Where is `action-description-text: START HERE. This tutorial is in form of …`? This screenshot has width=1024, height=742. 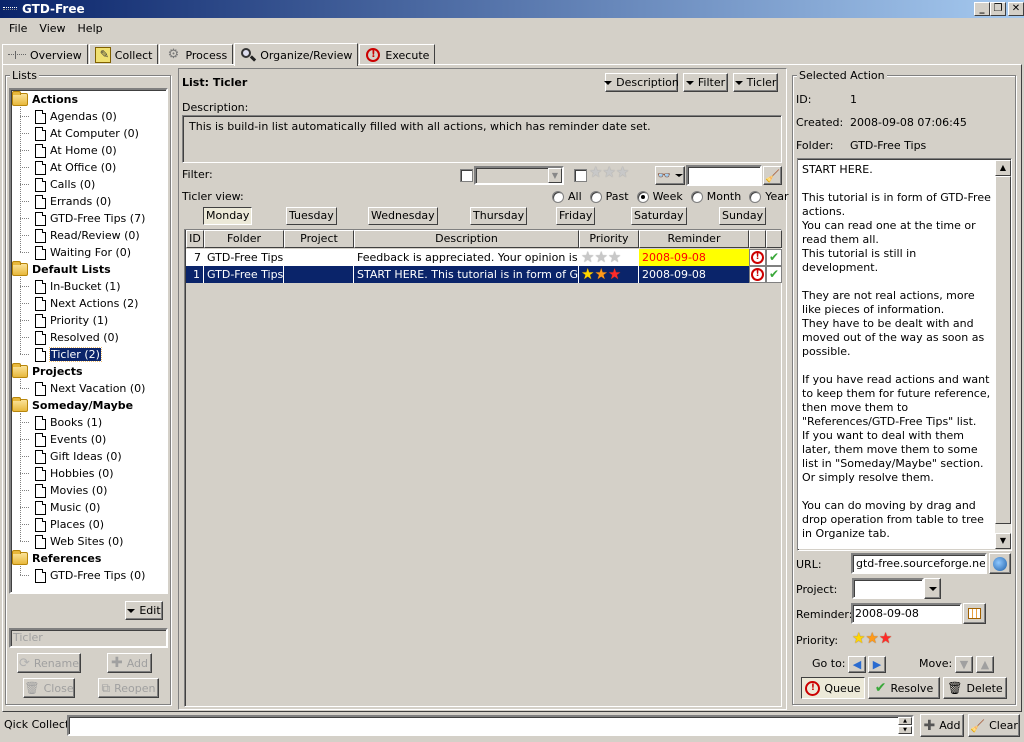 action-description-text: START HERE. This tutorial is in form of … is located at coordinates (896, 354).